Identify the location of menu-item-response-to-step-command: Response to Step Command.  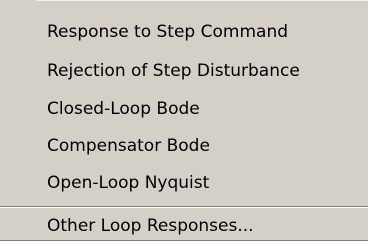
(184, 32).